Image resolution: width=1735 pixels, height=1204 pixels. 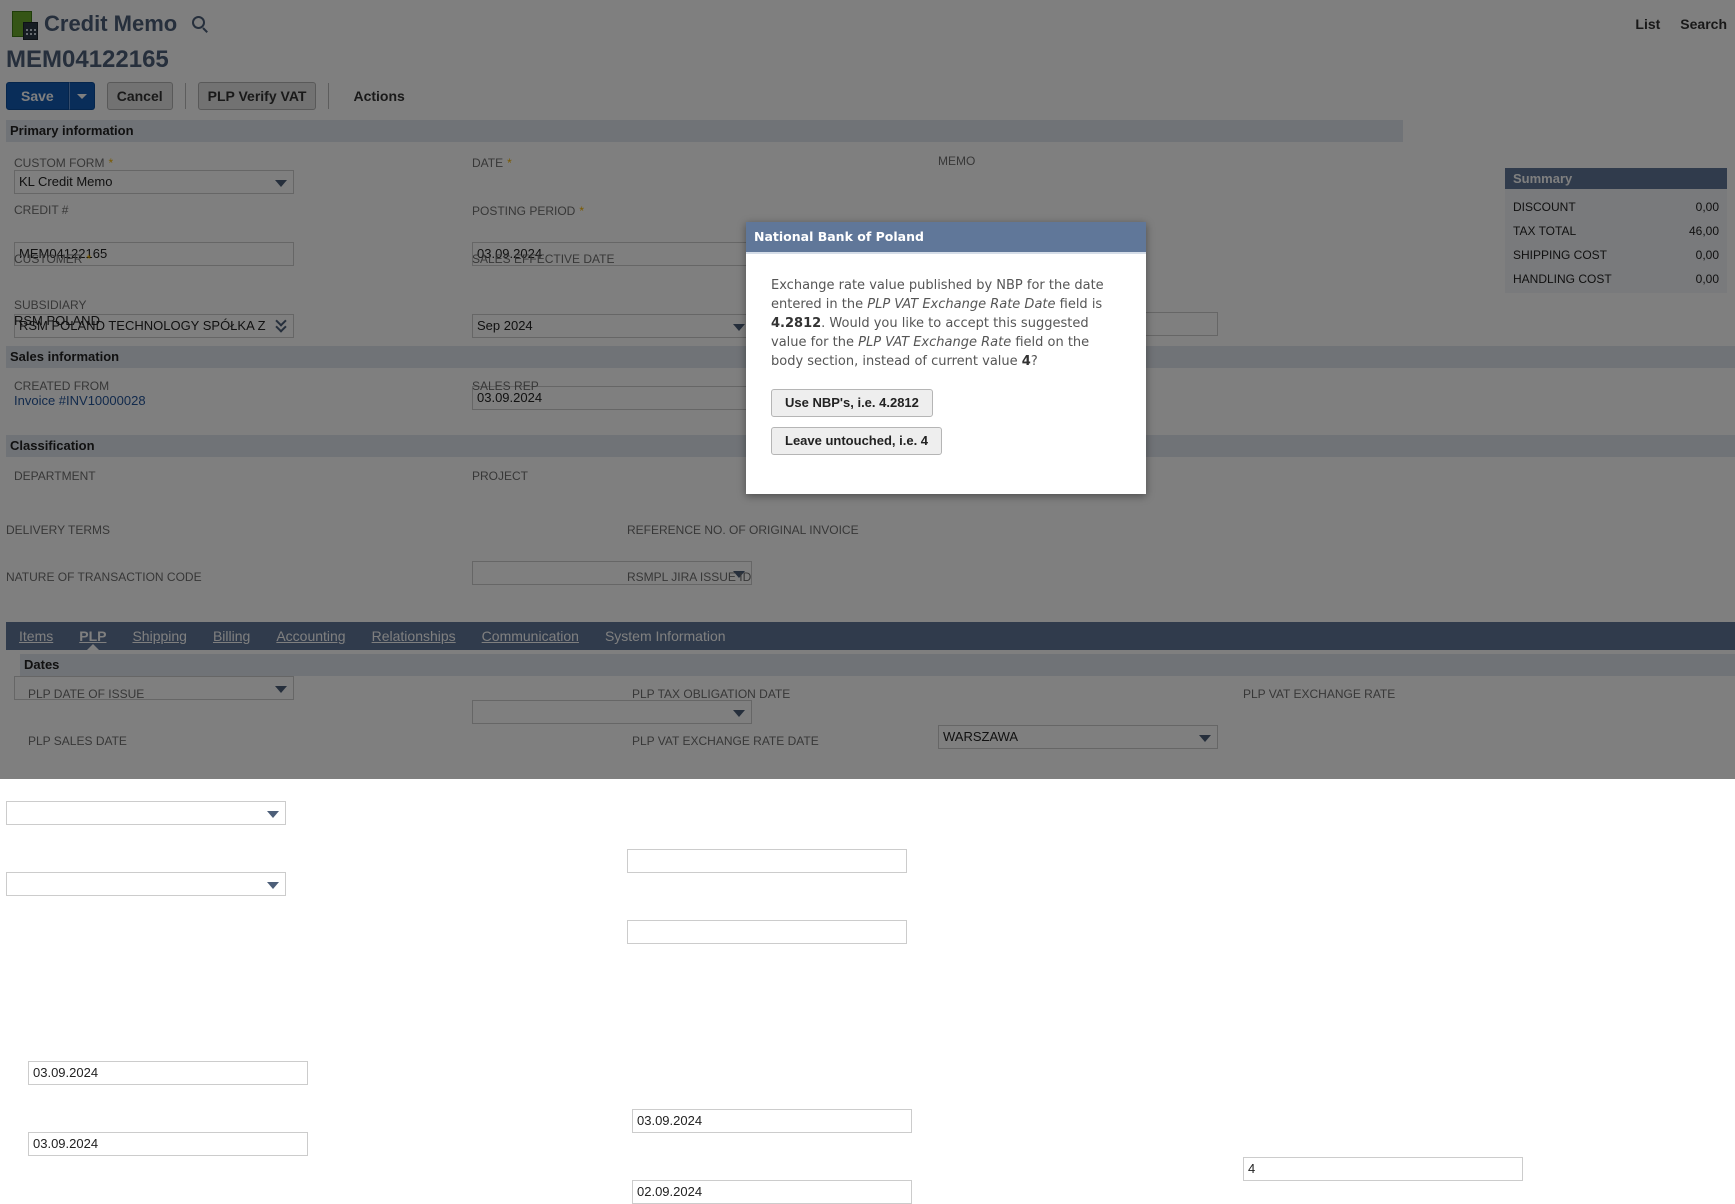 I want to click on plp-sales-date-field: 03.09.2024, so click(x=168, y=1144).